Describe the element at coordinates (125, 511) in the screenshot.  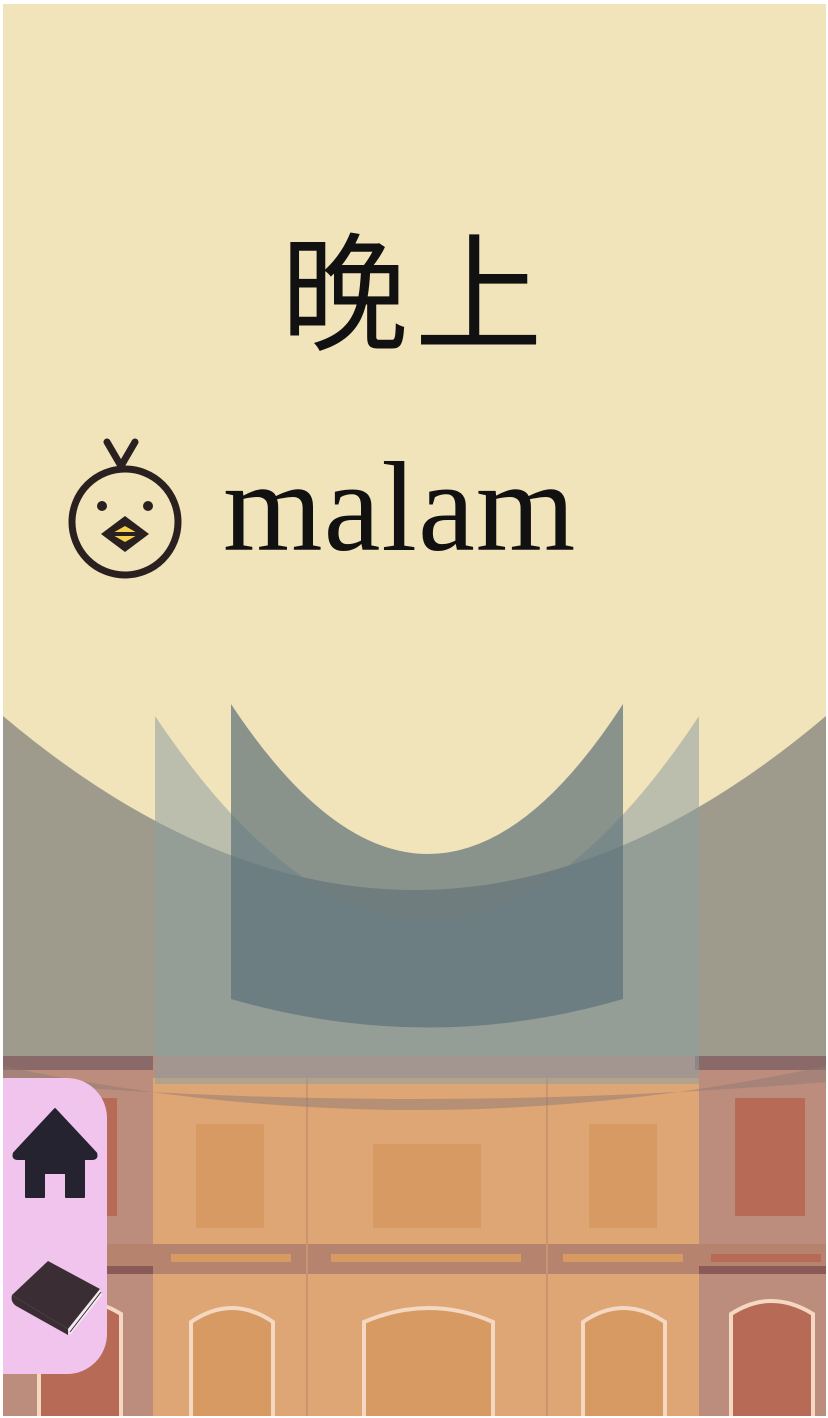
I see `chick-face-icon` at that location.